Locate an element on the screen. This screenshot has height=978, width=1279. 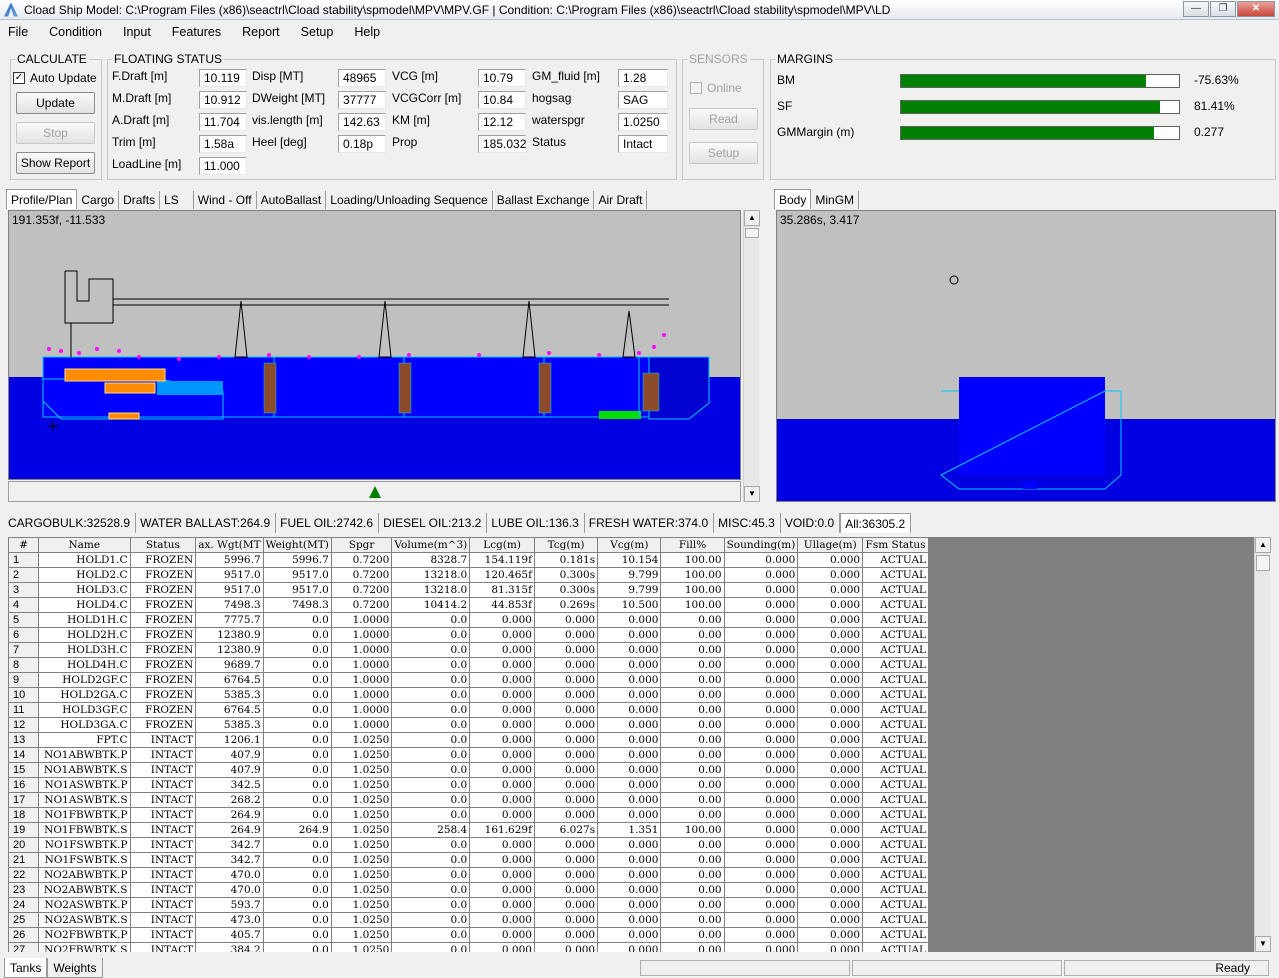
minimize-button: — is located at coordinates (1196, 9).